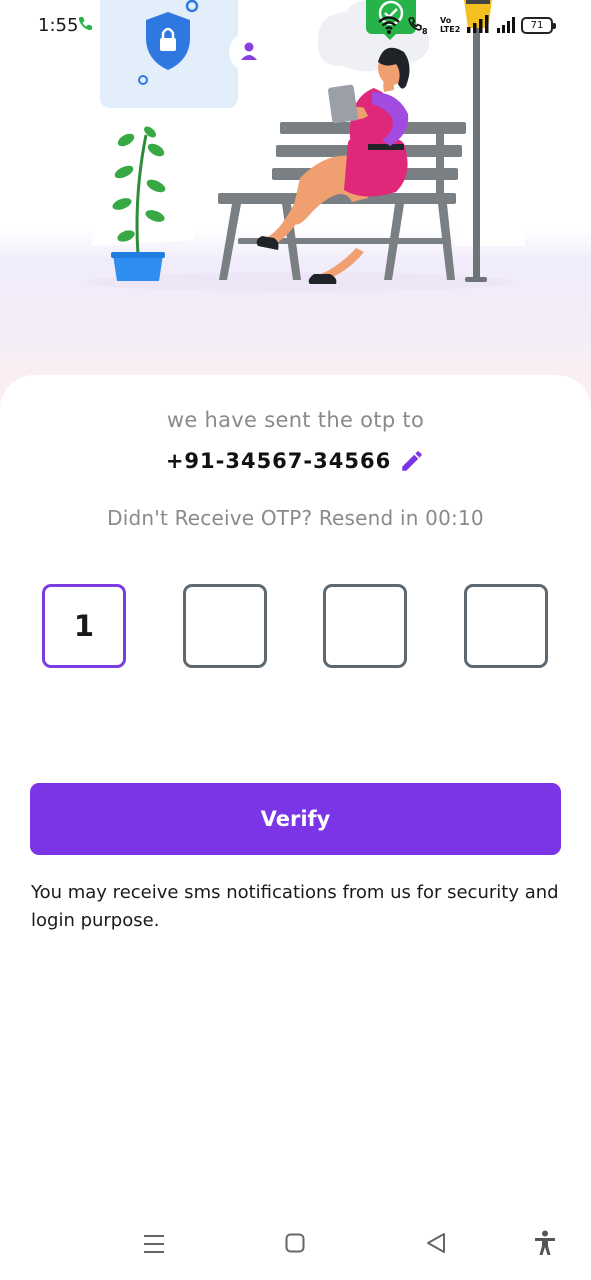 The image size is (591, 1280). Describe the element at coordinates (295, 518) in the screenshot. I see `resend-timer-label: Didn't Receive OTP? Resend in 00:10` at that location.